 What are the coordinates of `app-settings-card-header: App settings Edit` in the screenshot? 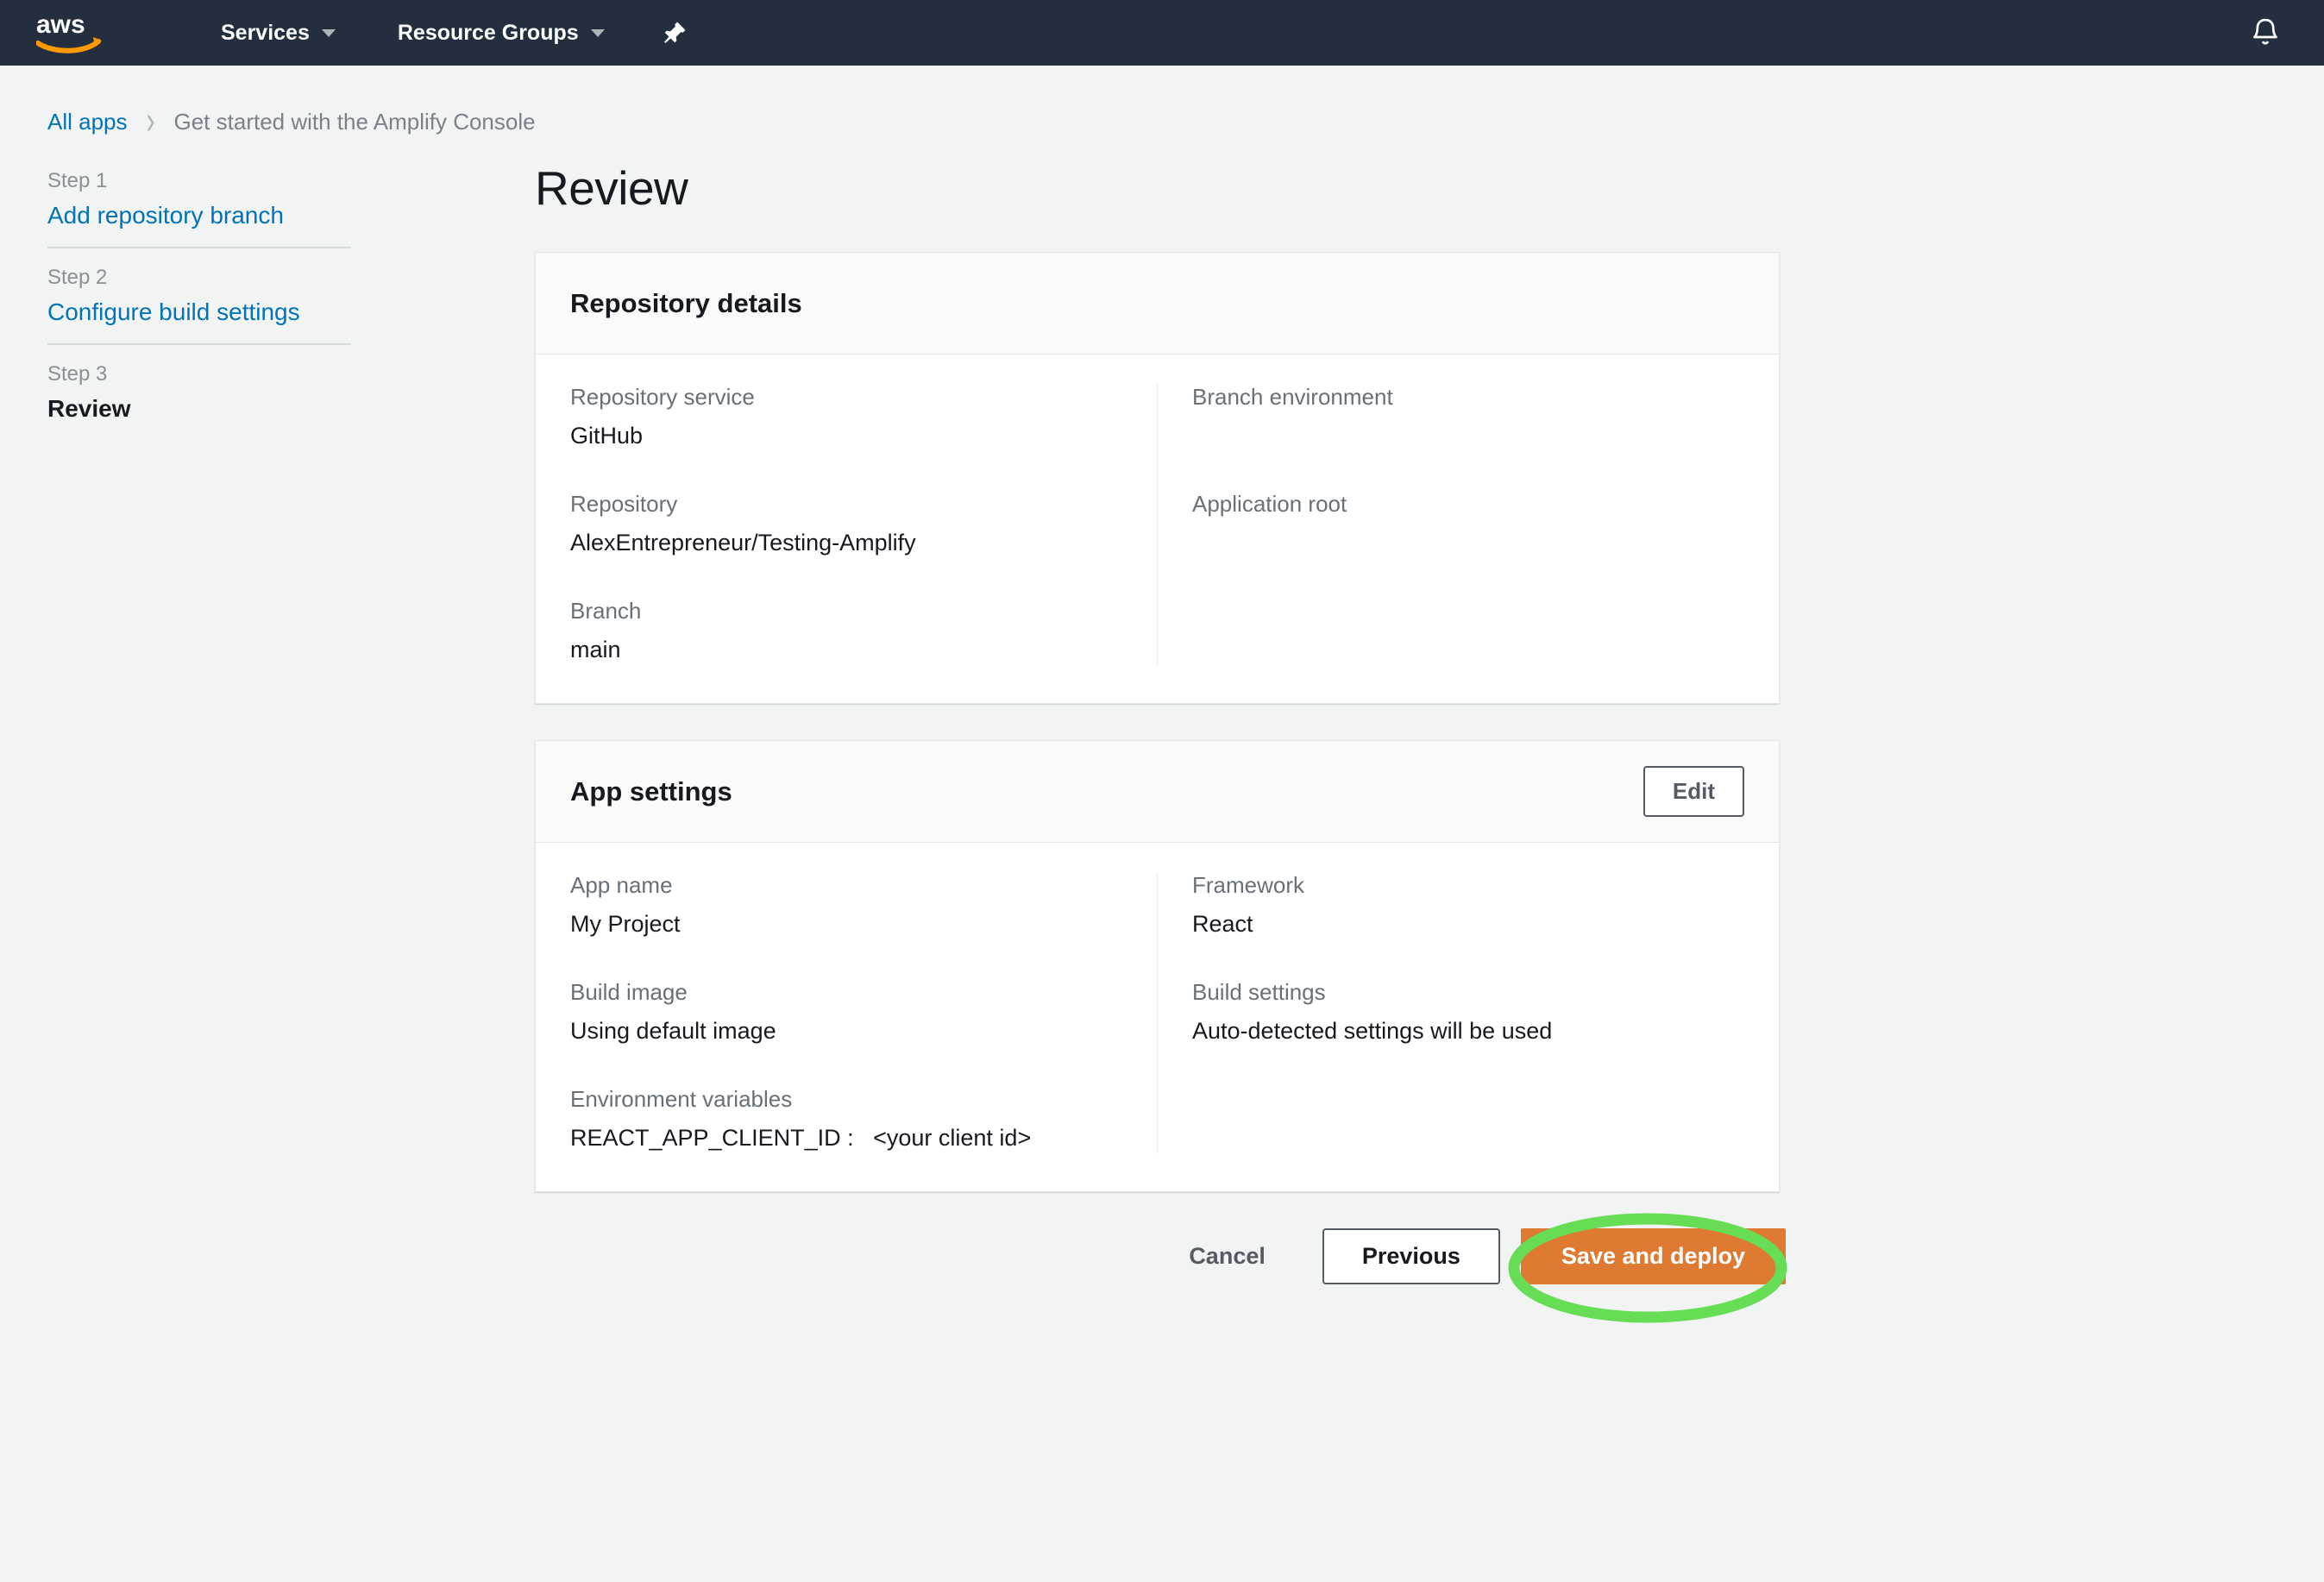 It's located at (1157, 792).